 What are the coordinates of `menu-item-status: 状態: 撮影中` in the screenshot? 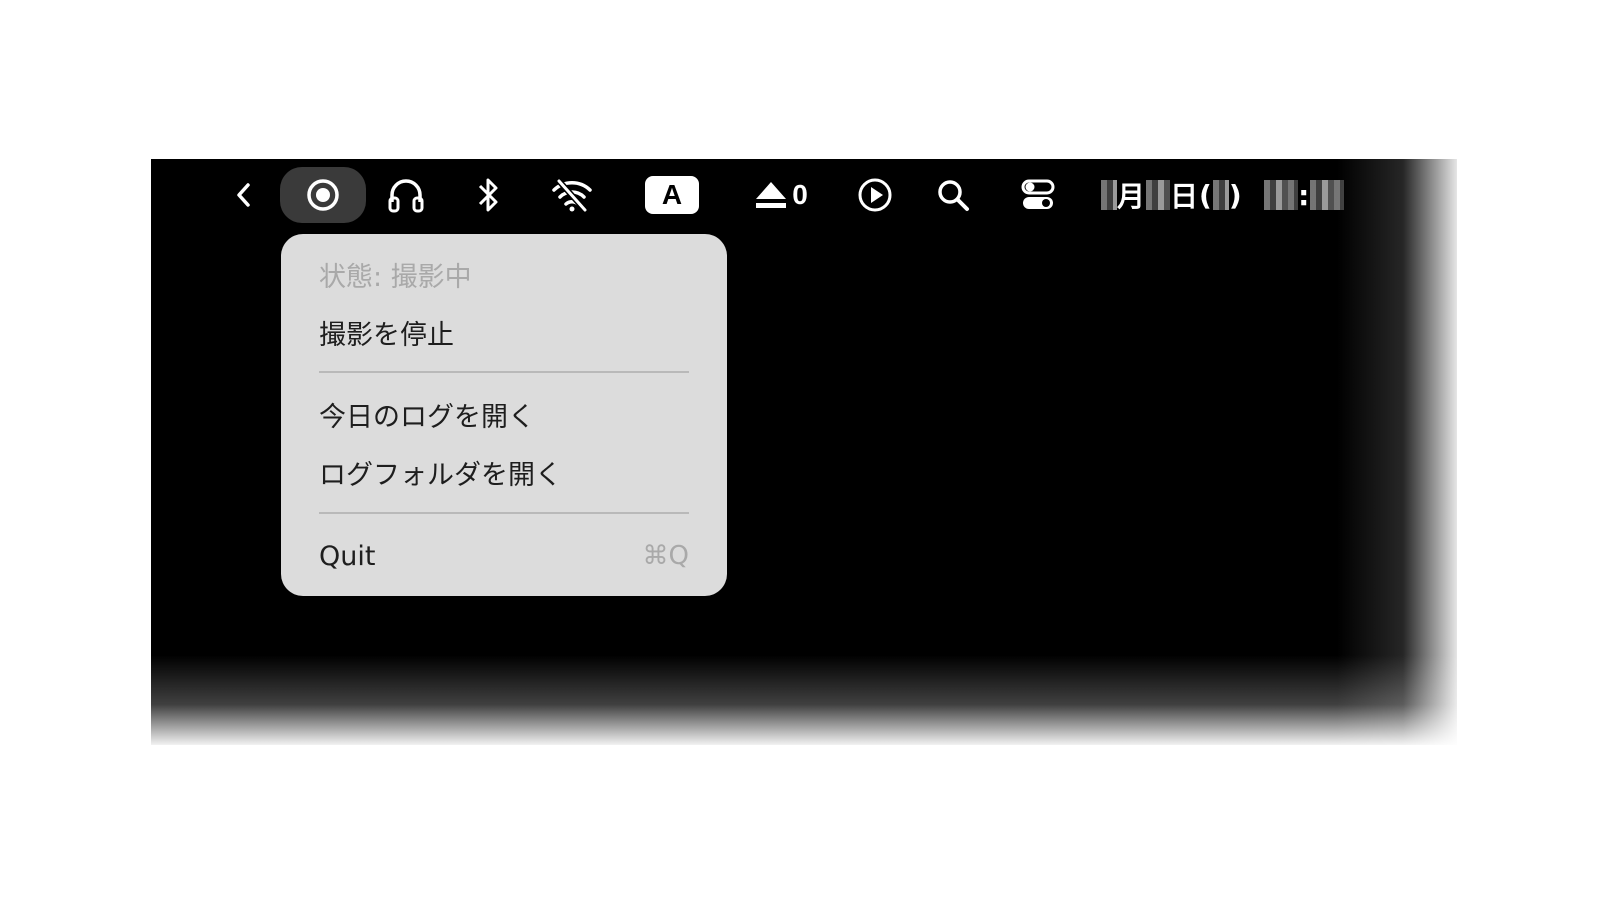 It's located at (504, 274).